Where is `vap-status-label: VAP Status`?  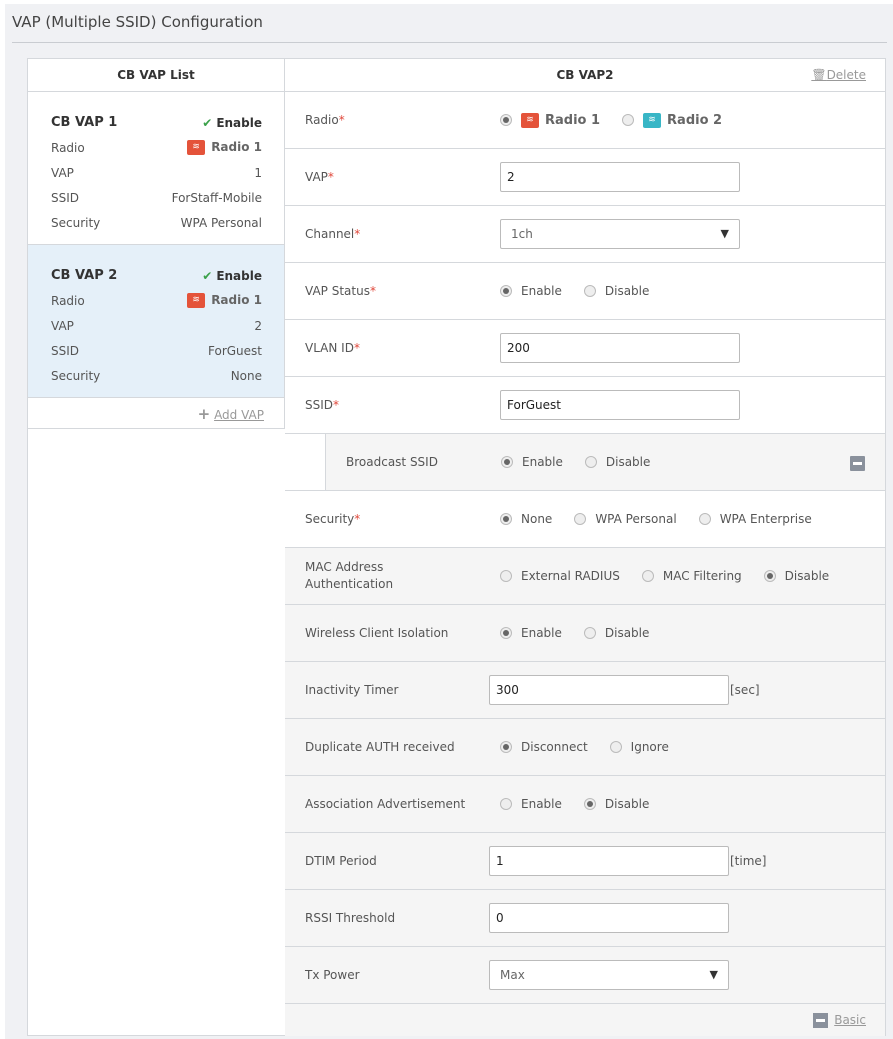 vap-status-label: VAP Status is located at coordinates (337, 290).